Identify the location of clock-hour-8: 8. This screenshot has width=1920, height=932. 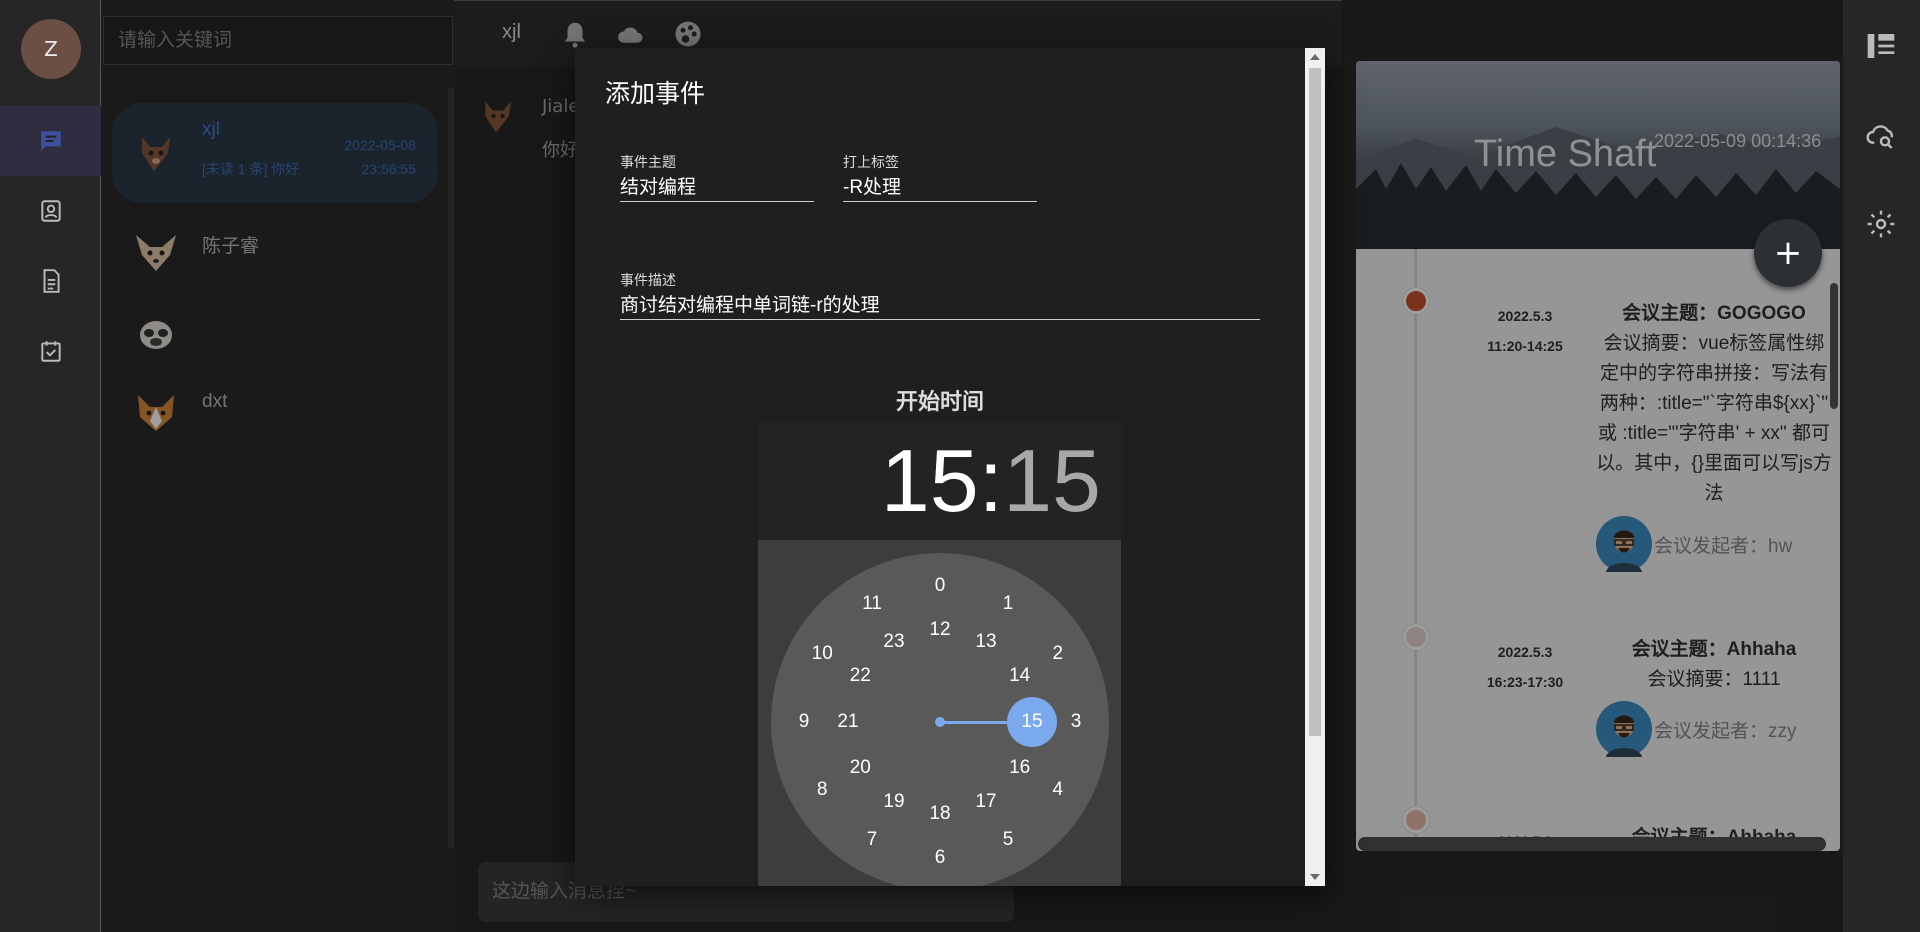
(822, 790).